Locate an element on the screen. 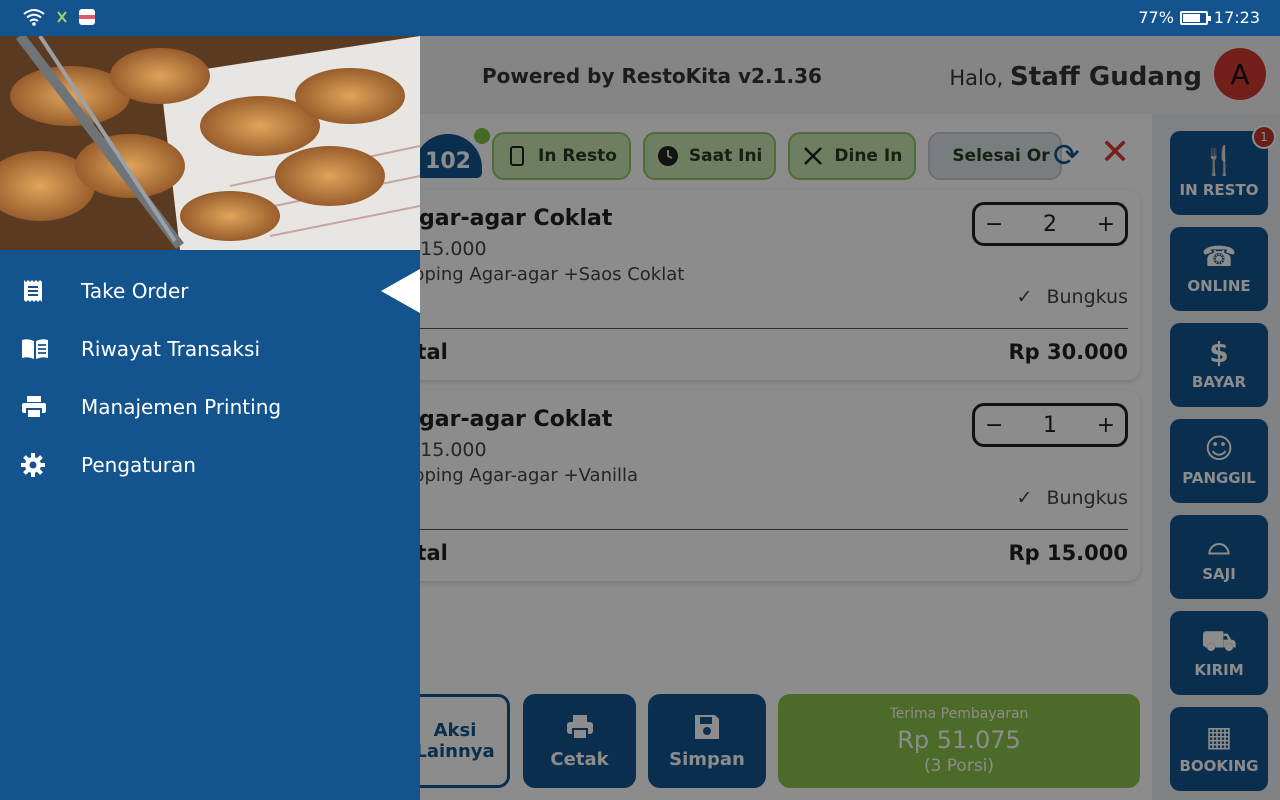 The width and height of the screenshot is (1280, 800). drawer-item-manajemen-printing: Manajemen Printing is located at coordinates (210, 407).